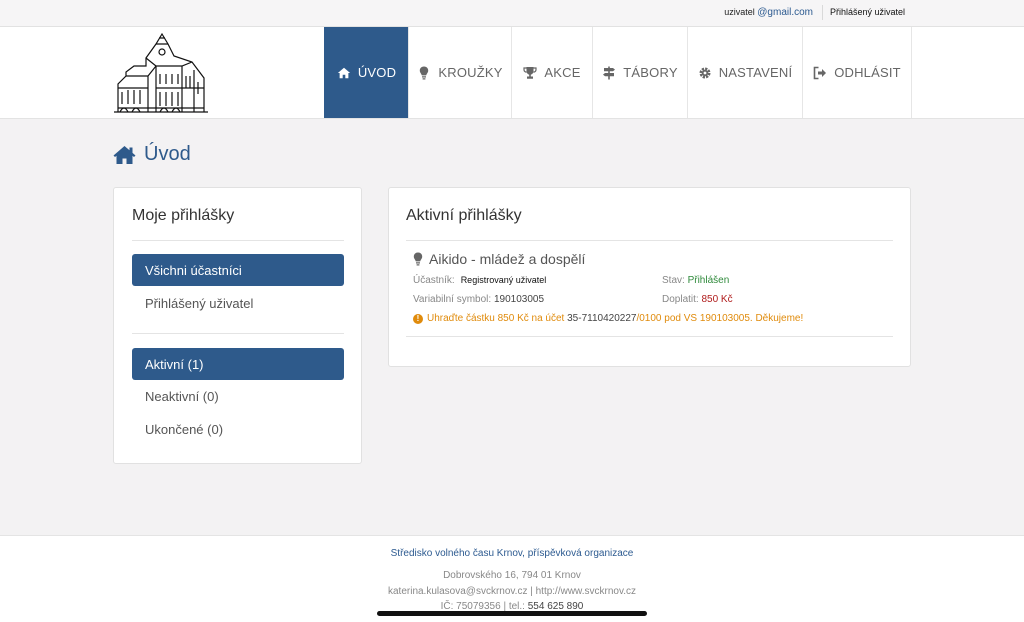  I want to click on filter-ended: Ukončené (0), so click(238, 429).